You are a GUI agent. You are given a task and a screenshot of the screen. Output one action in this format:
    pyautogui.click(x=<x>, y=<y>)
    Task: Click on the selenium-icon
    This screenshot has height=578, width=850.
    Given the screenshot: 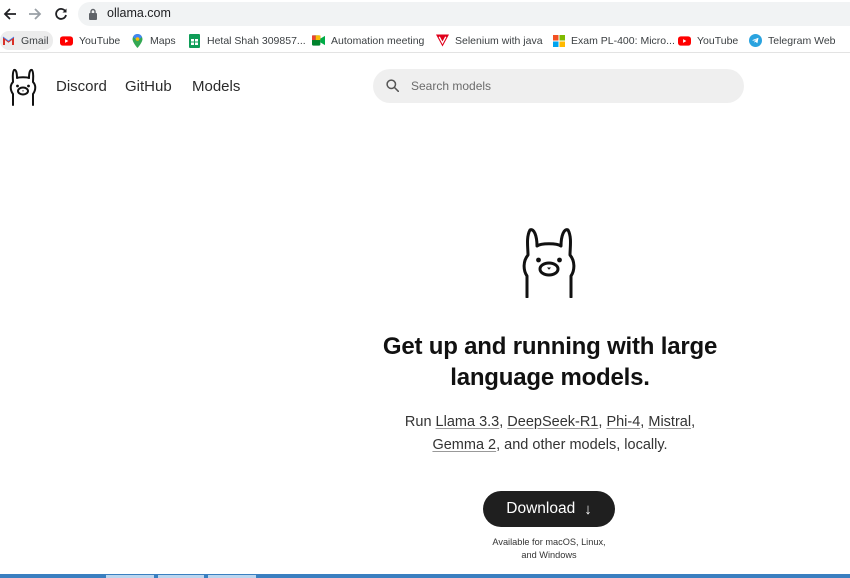 What is the action you would take?
    pyautogui.click(x=442, y=40)
    